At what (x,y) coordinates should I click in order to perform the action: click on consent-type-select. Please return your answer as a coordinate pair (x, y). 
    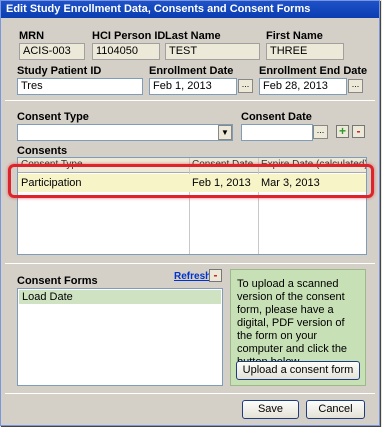
    Looking at the image, I should click on (125, 132).